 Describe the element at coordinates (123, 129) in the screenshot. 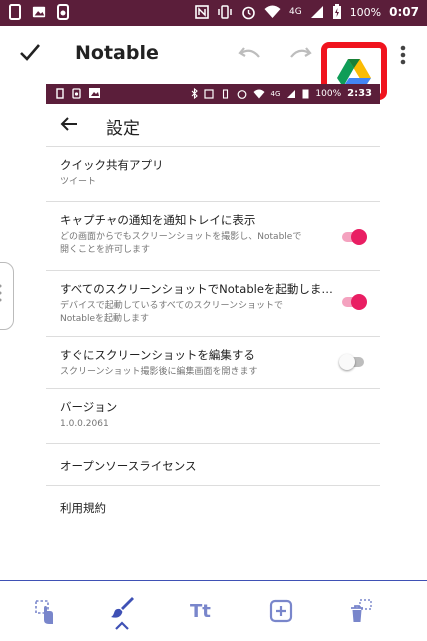

I see `settings-title: 設定` at that location.